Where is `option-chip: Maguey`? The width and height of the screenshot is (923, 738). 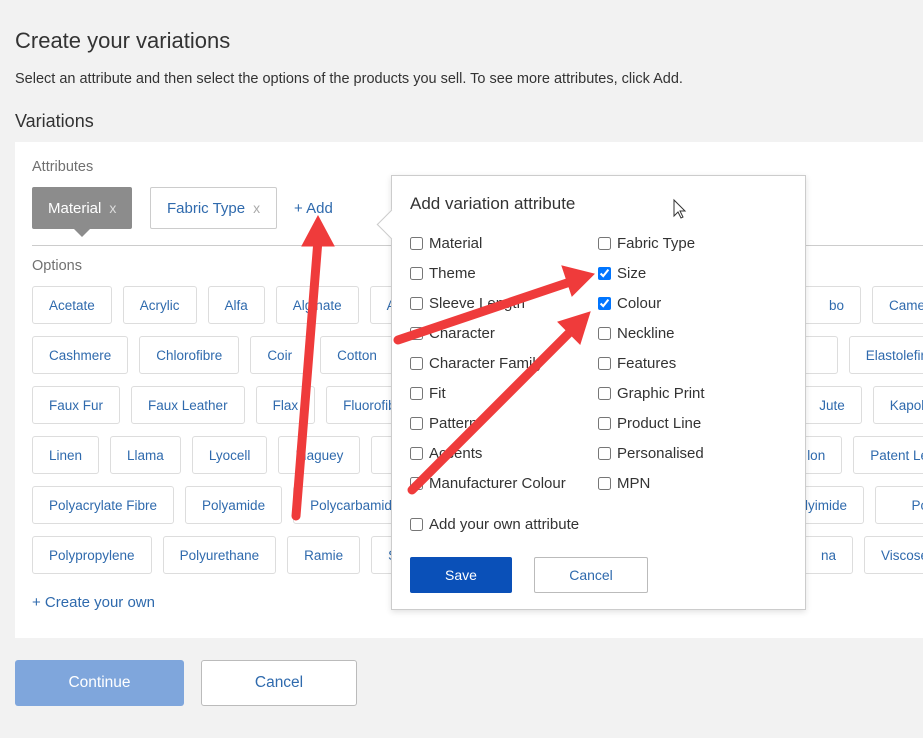 option-chip: Maguey is located at coordinates (319, 455).